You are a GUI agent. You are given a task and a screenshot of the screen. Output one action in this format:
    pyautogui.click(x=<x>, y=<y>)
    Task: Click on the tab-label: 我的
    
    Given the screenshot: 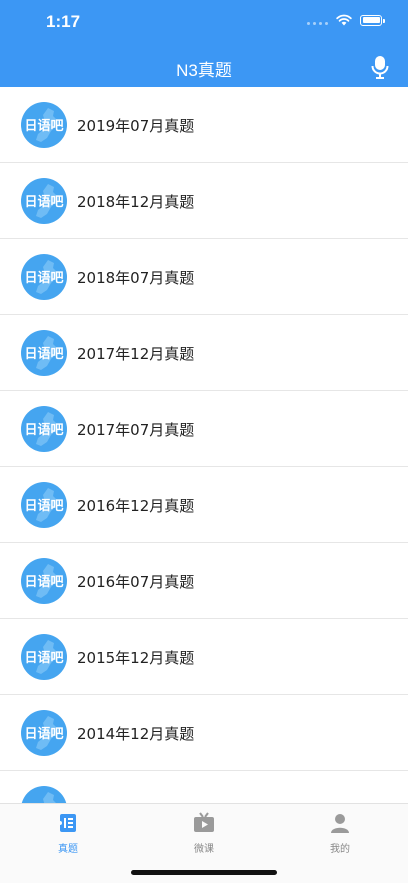 What is the action you would take?
    pyautogui.click(x=340, y=849)
    